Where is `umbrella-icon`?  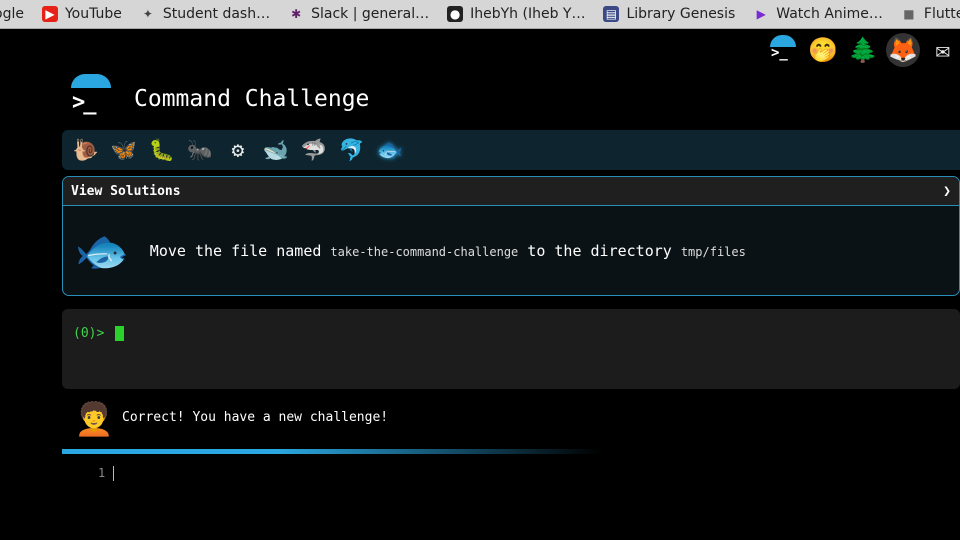 umbrella-icon is located at coordinates (91, 81).